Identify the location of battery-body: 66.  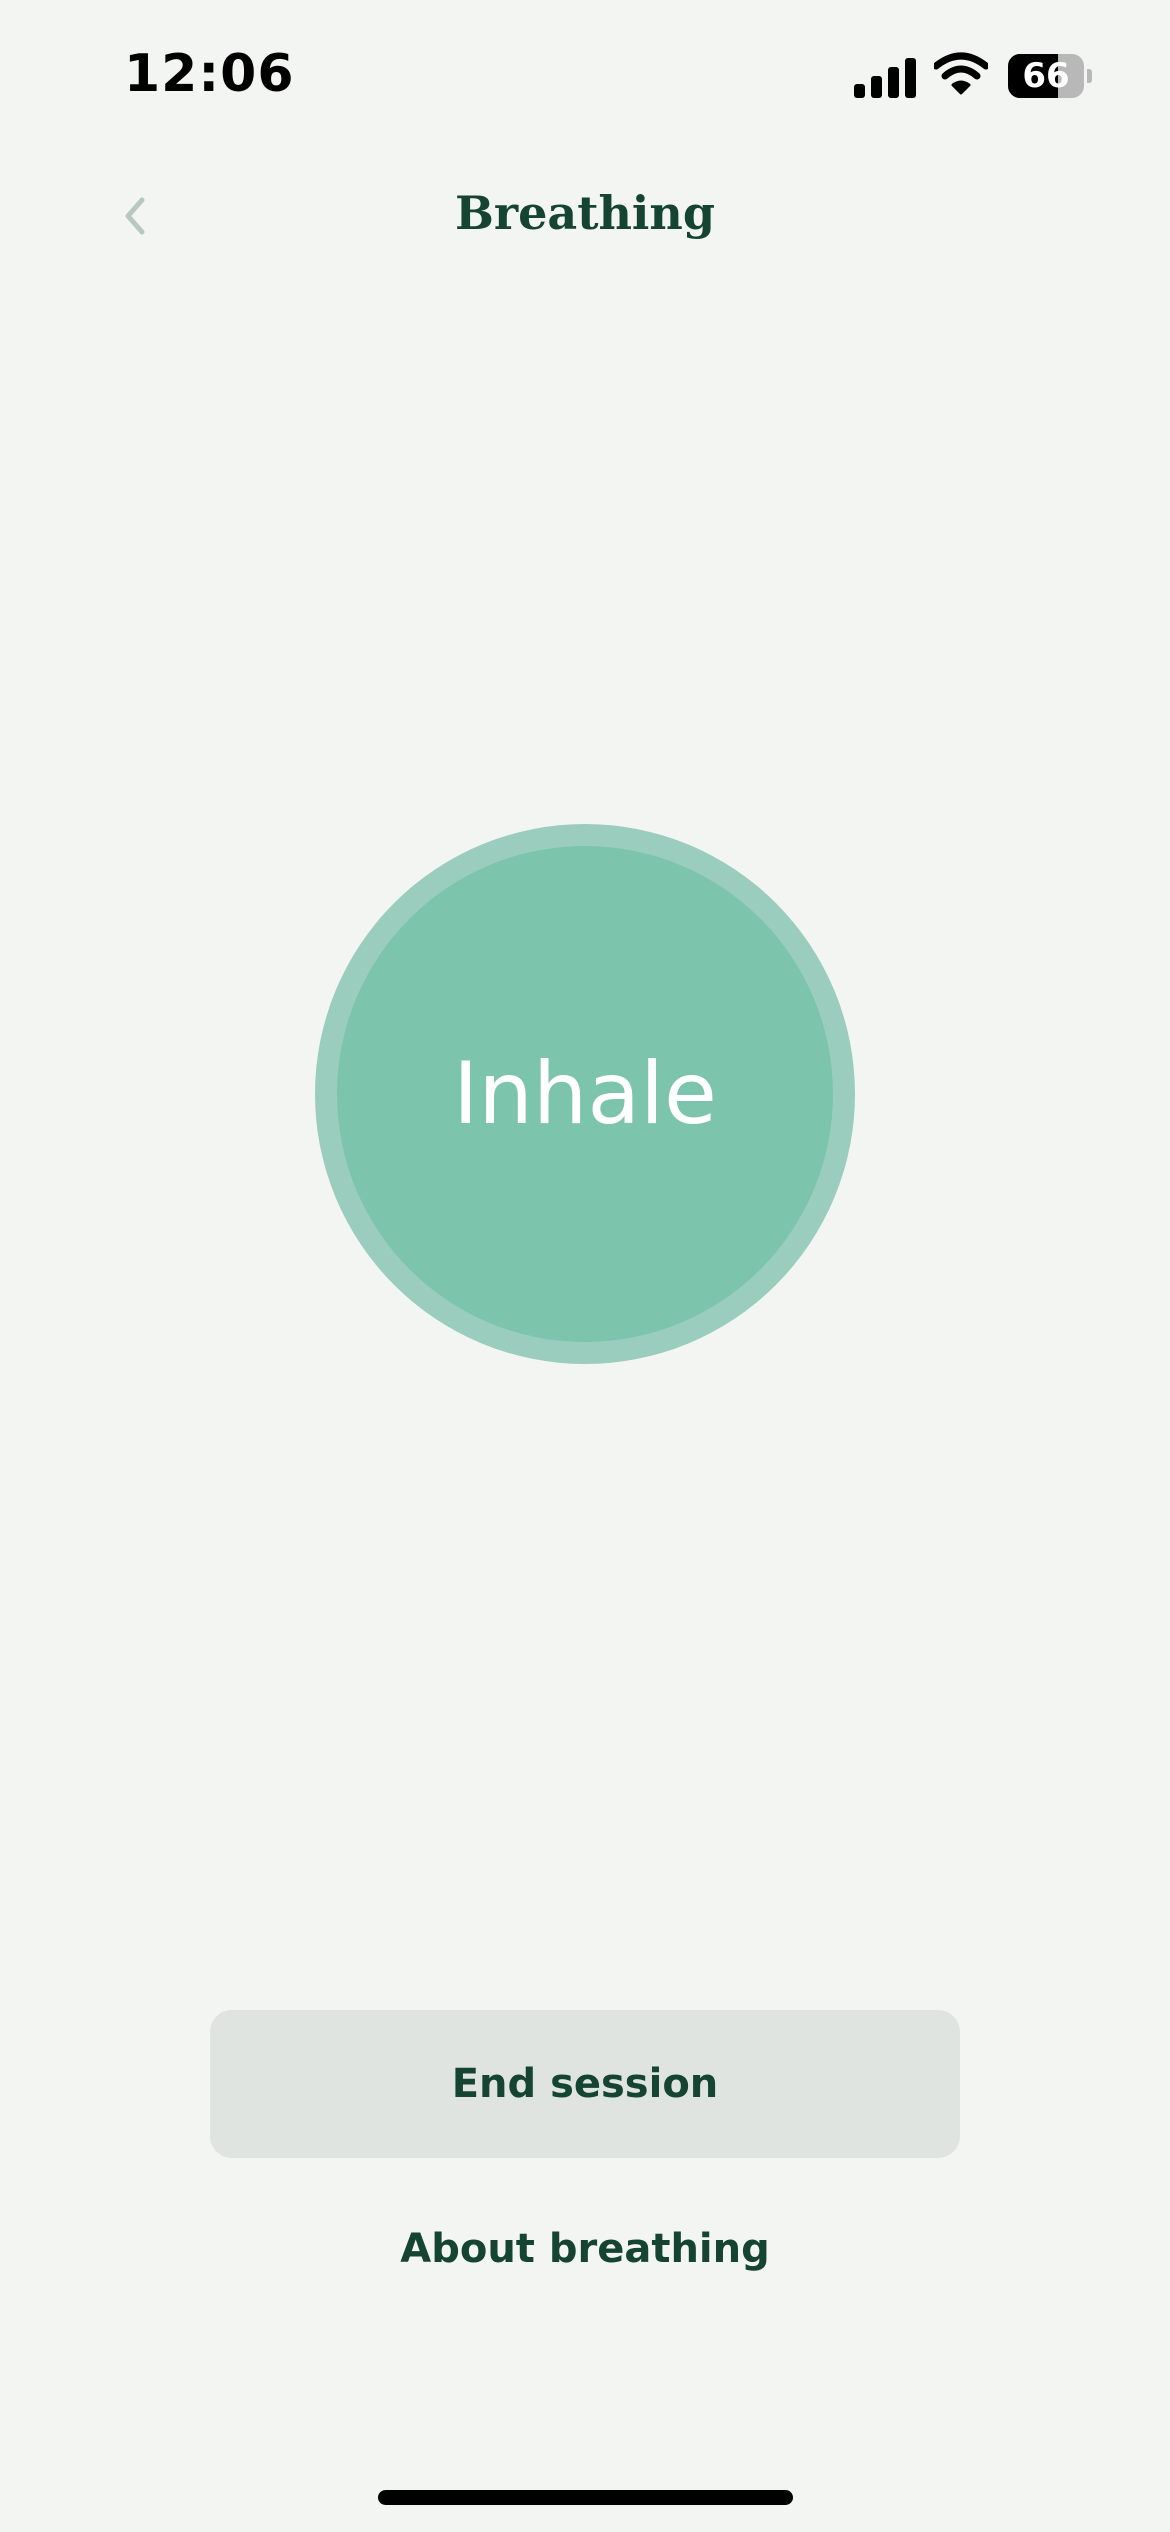
(1046, 76).